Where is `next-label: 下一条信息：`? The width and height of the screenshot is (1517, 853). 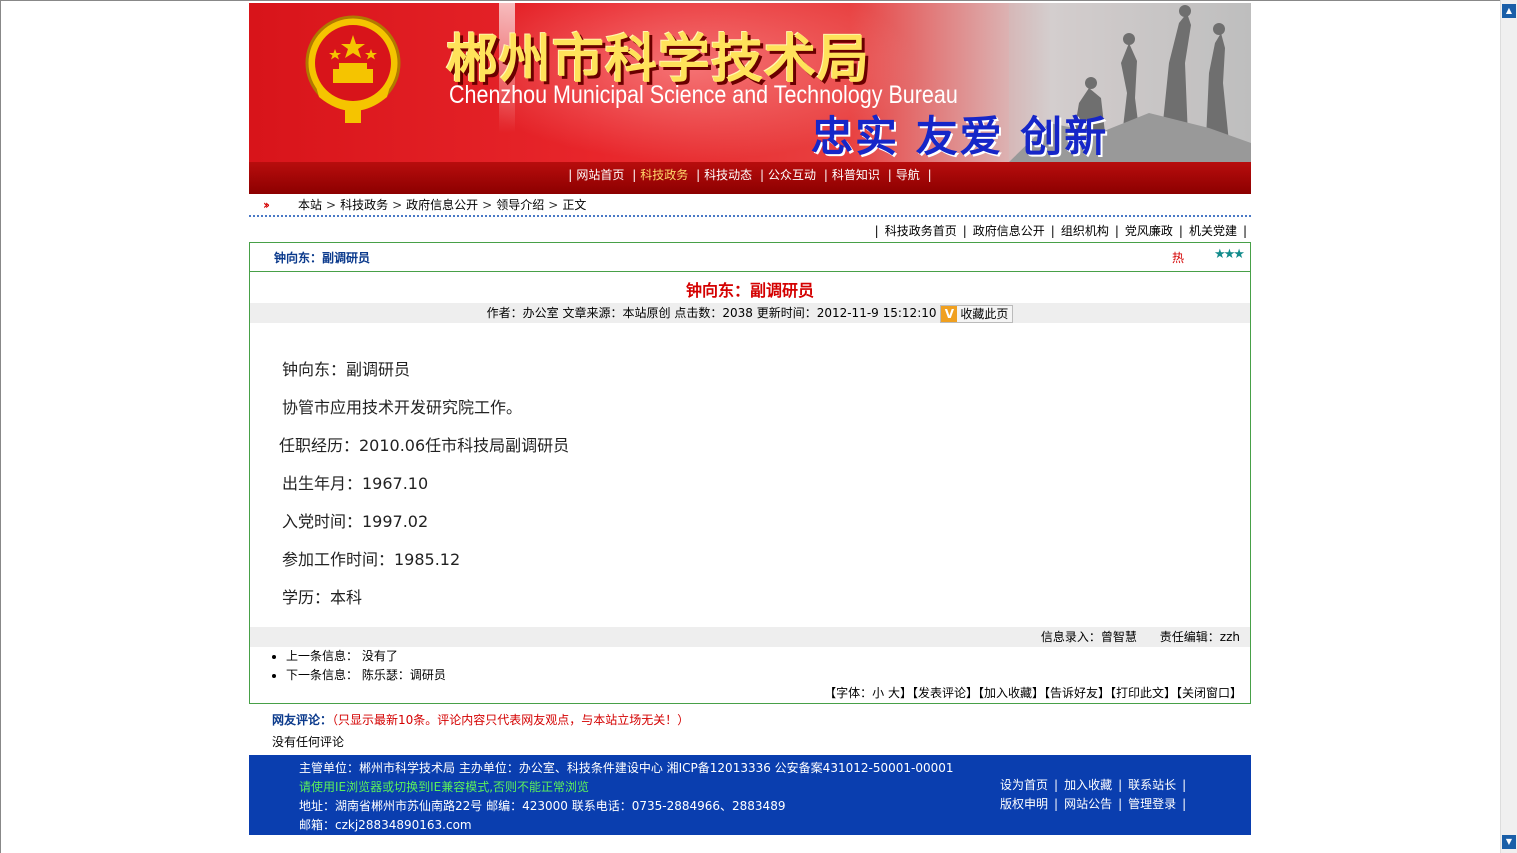
next-label: 下一条信息： is located at coordinates (322, 675).